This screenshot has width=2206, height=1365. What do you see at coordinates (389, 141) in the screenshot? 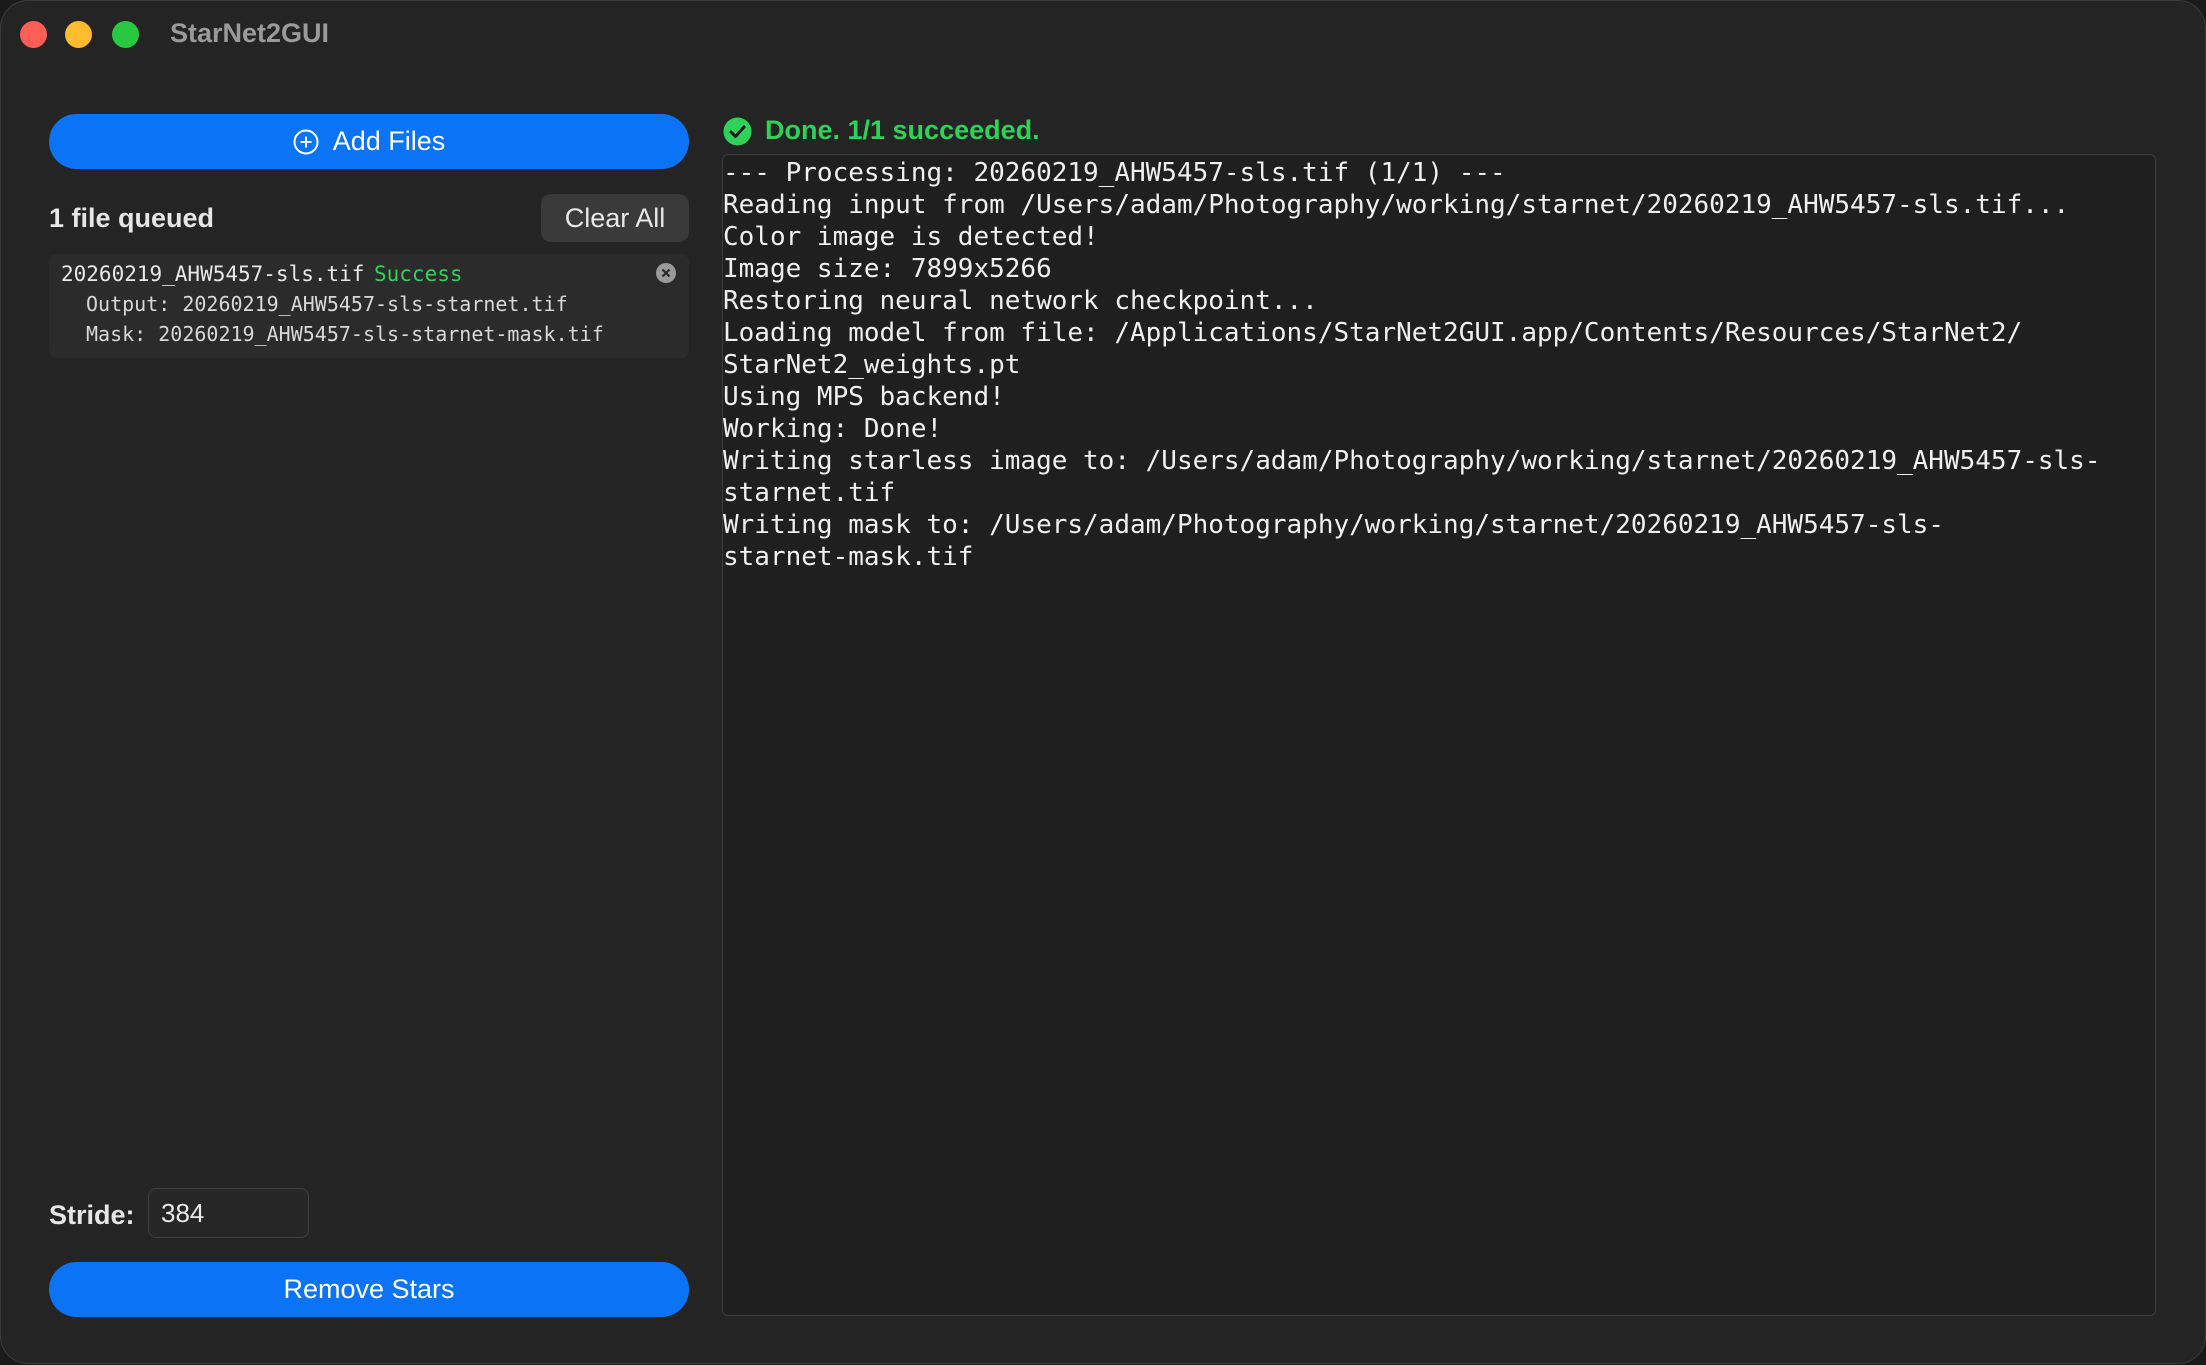
I see `add-files-label: Add Files` at bounding box center [389, 141].